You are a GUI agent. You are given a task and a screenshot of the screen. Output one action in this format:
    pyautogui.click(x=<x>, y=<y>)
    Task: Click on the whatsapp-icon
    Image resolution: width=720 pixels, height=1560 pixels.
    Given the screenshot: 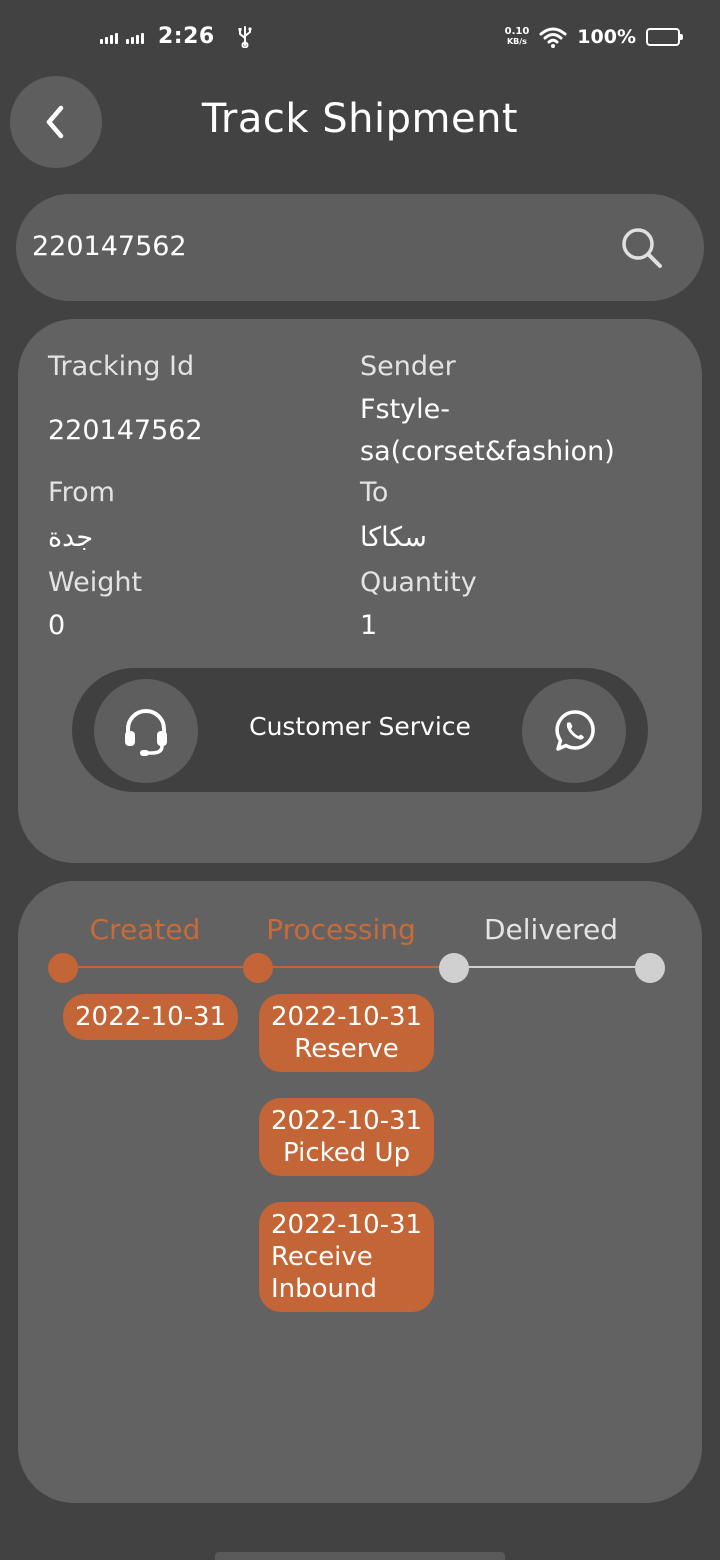 What is the action you would take?
    pyautogui.click(x=575, y=730)
    